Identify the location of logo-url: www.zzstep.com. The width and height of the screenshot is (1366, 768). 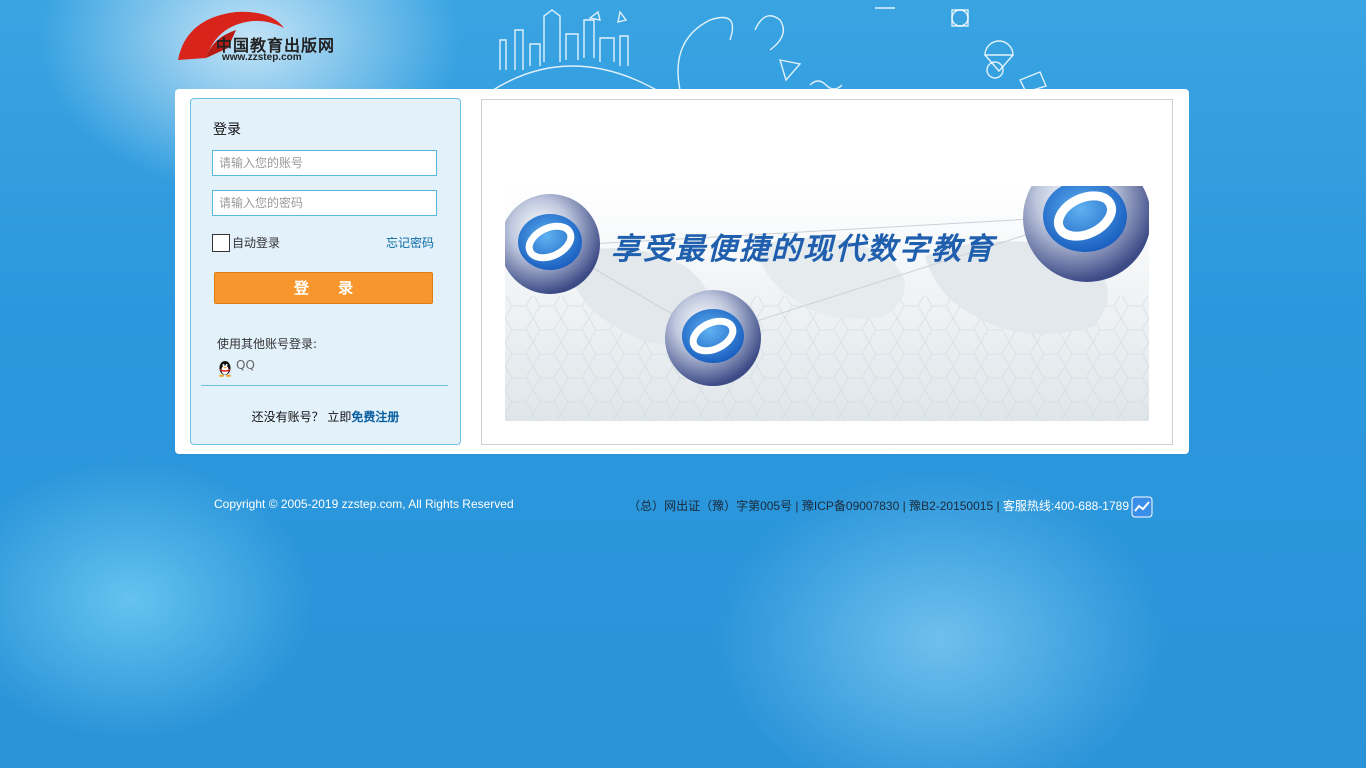
(262, 57).